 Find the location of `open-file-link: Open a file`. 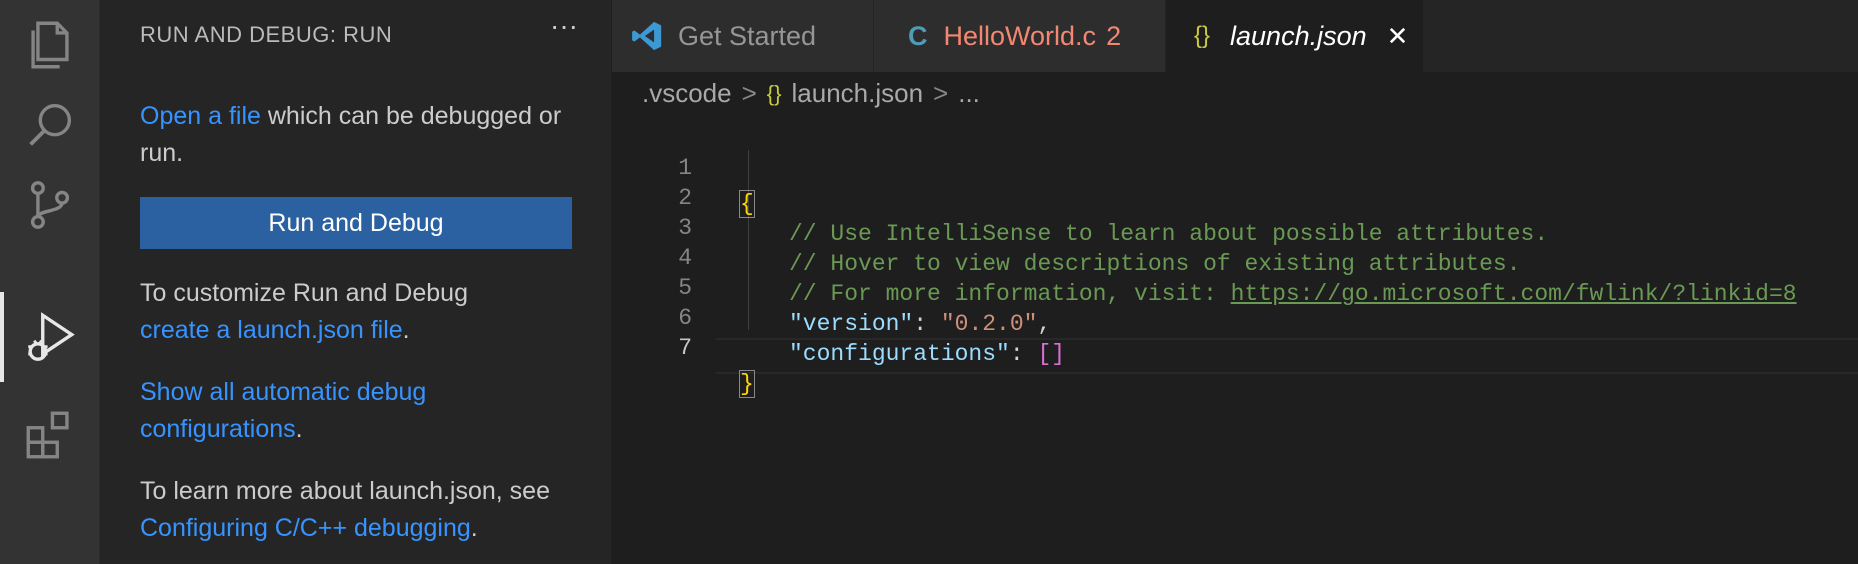

open-file-link: Open a file is located at coordinates (200, 116).